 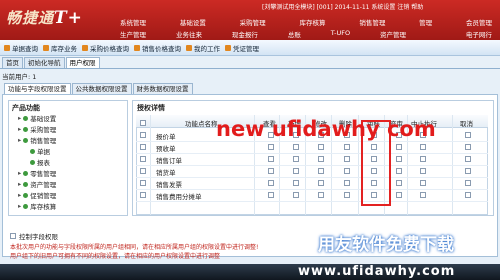 I want to click on tab-0: 首页, so click(x=12, y=62).